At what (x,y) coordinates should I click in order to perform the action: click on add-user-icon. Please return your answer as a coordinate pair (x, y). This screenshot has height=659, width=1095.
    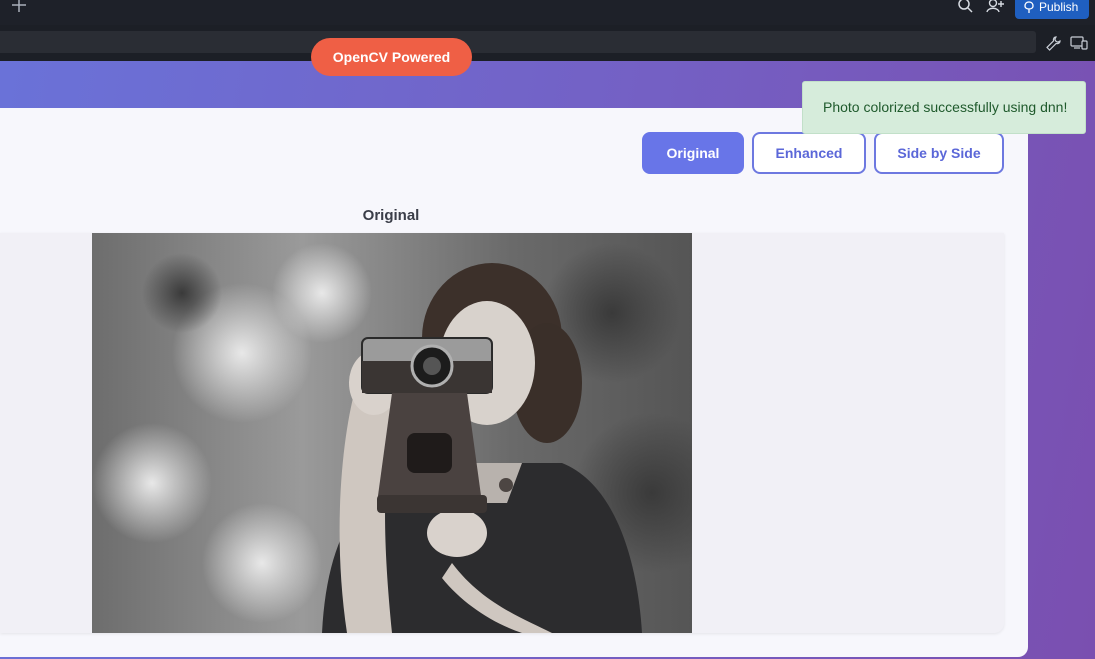
    Looking at the image, I should click on (995, 9).